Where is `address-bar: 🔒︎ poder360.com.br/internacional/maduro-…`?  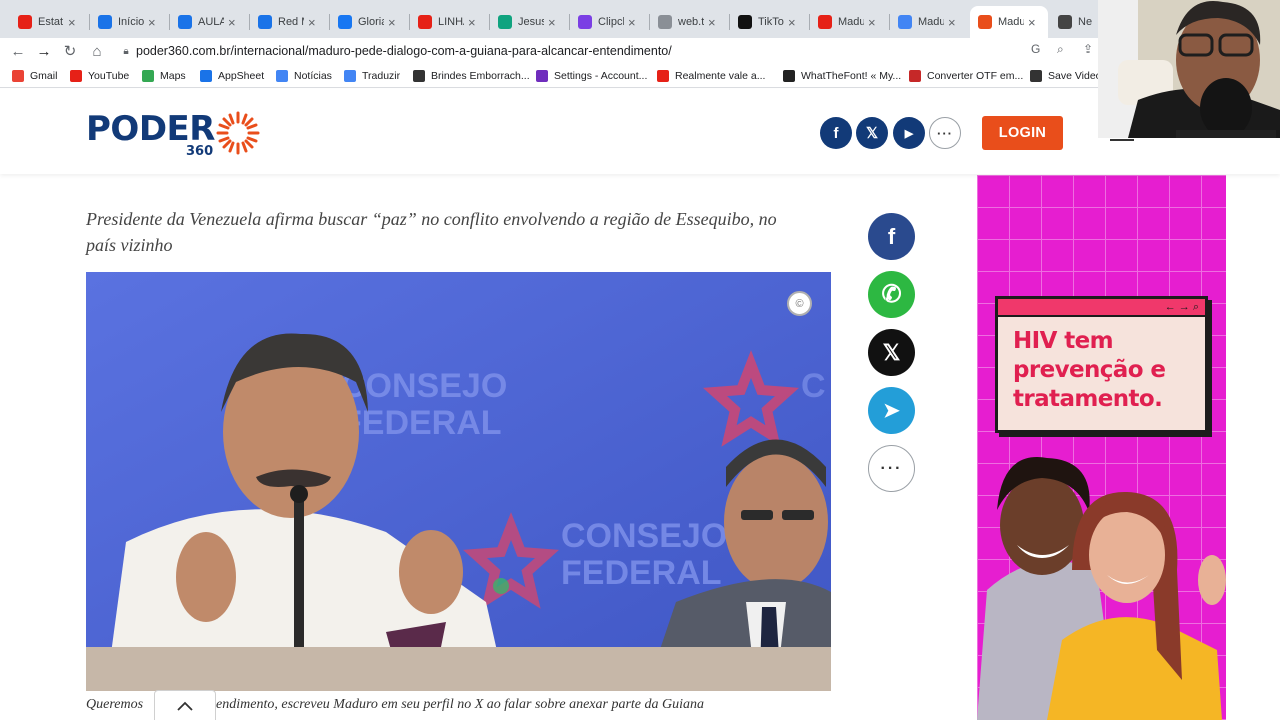
address-bar: 🔒︎ poder360.com.br/internacional/maduro-… is located at coordinates (611, 51).